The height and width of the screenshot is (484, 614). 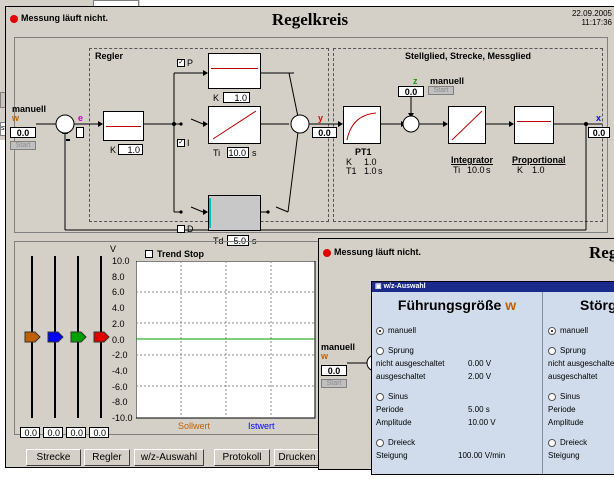 What do you see at coordinates (351, 171) in the screenshot?
I see `pt1-t1-label: T1` at bounding box center [351, 171].